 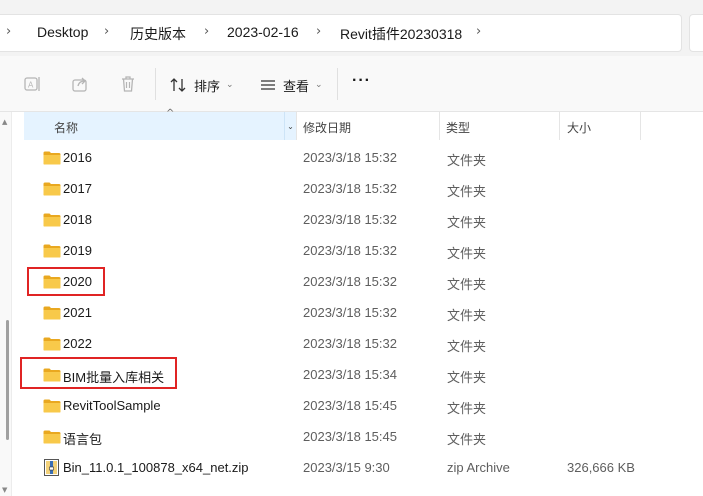 What do you see at coordinates (62, 32) in the screenshot?
I see `breadcrumb-desktop: Desktop` at bounding box center [62, 32].